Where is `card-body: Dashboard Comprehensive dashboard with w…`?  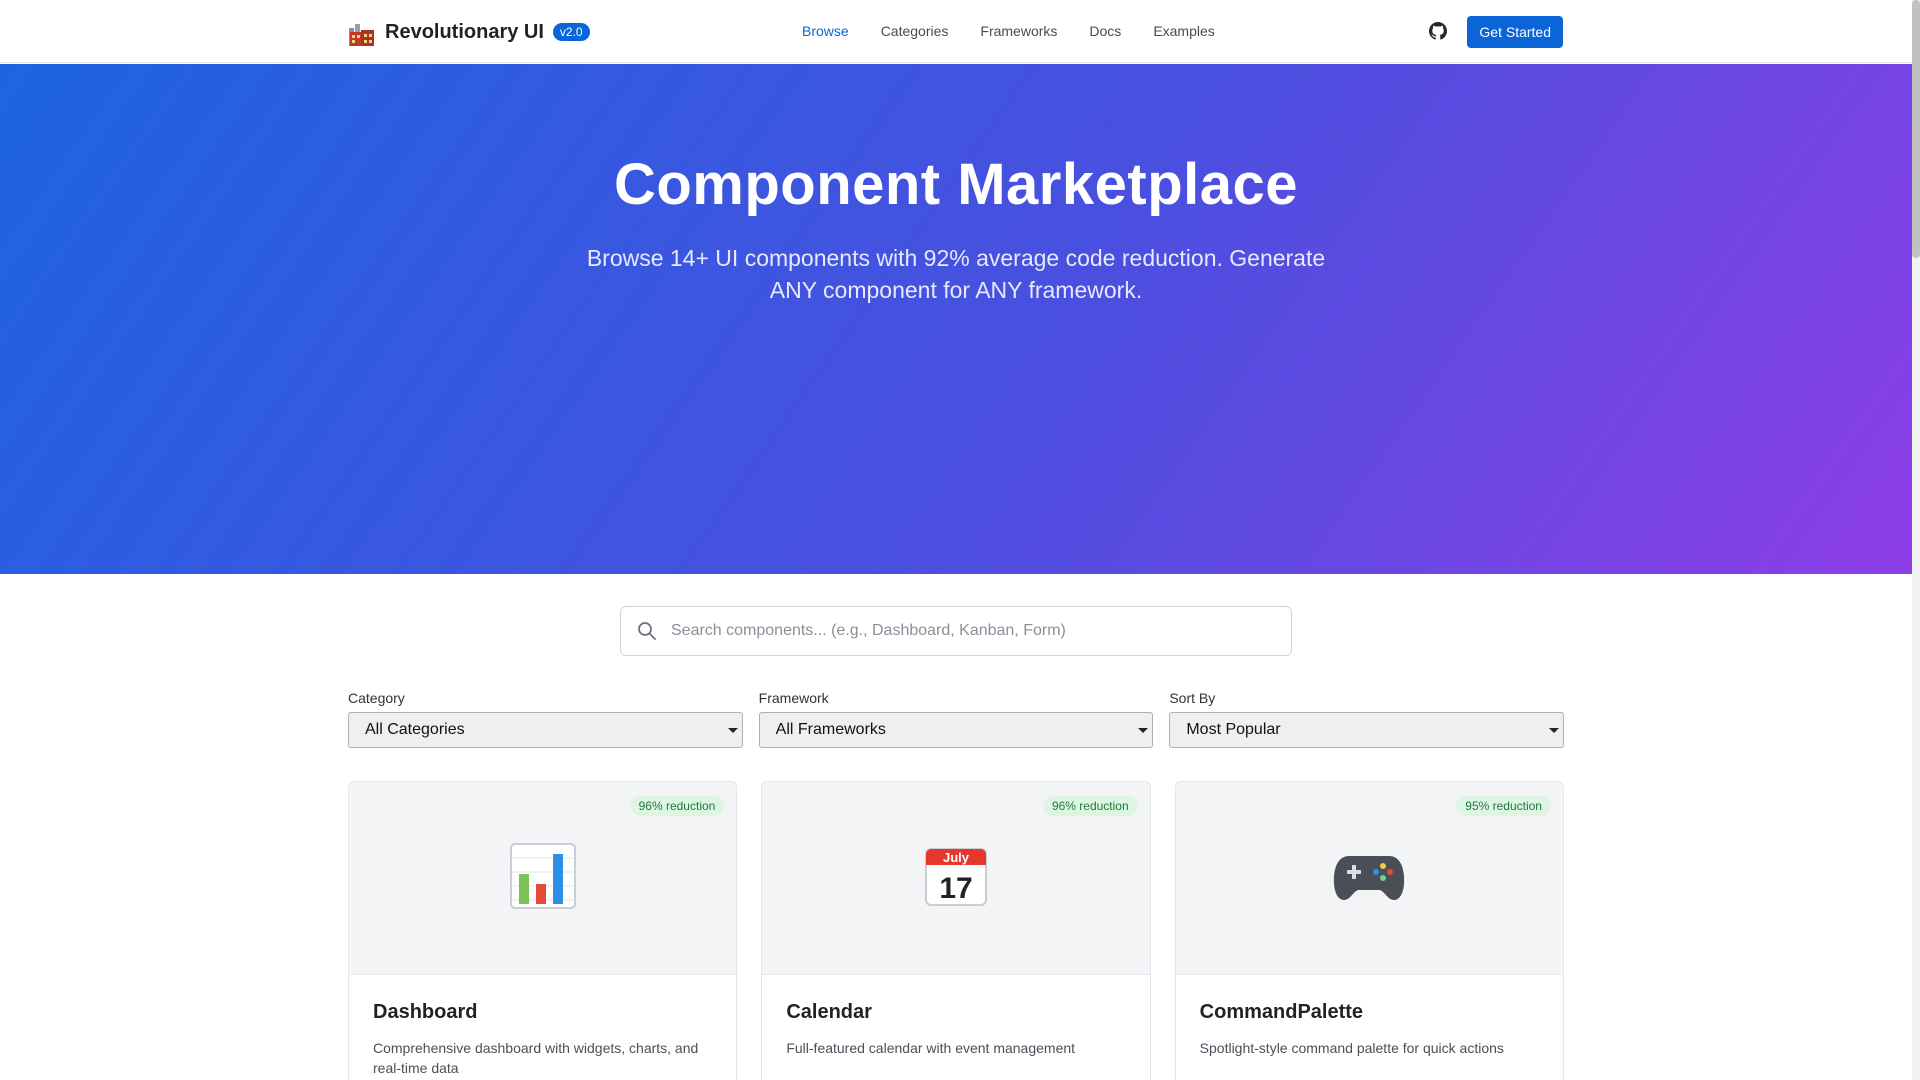 card-body: Dashboard Comprehensive dashboard with w… is located at coordinates (542, 1027).